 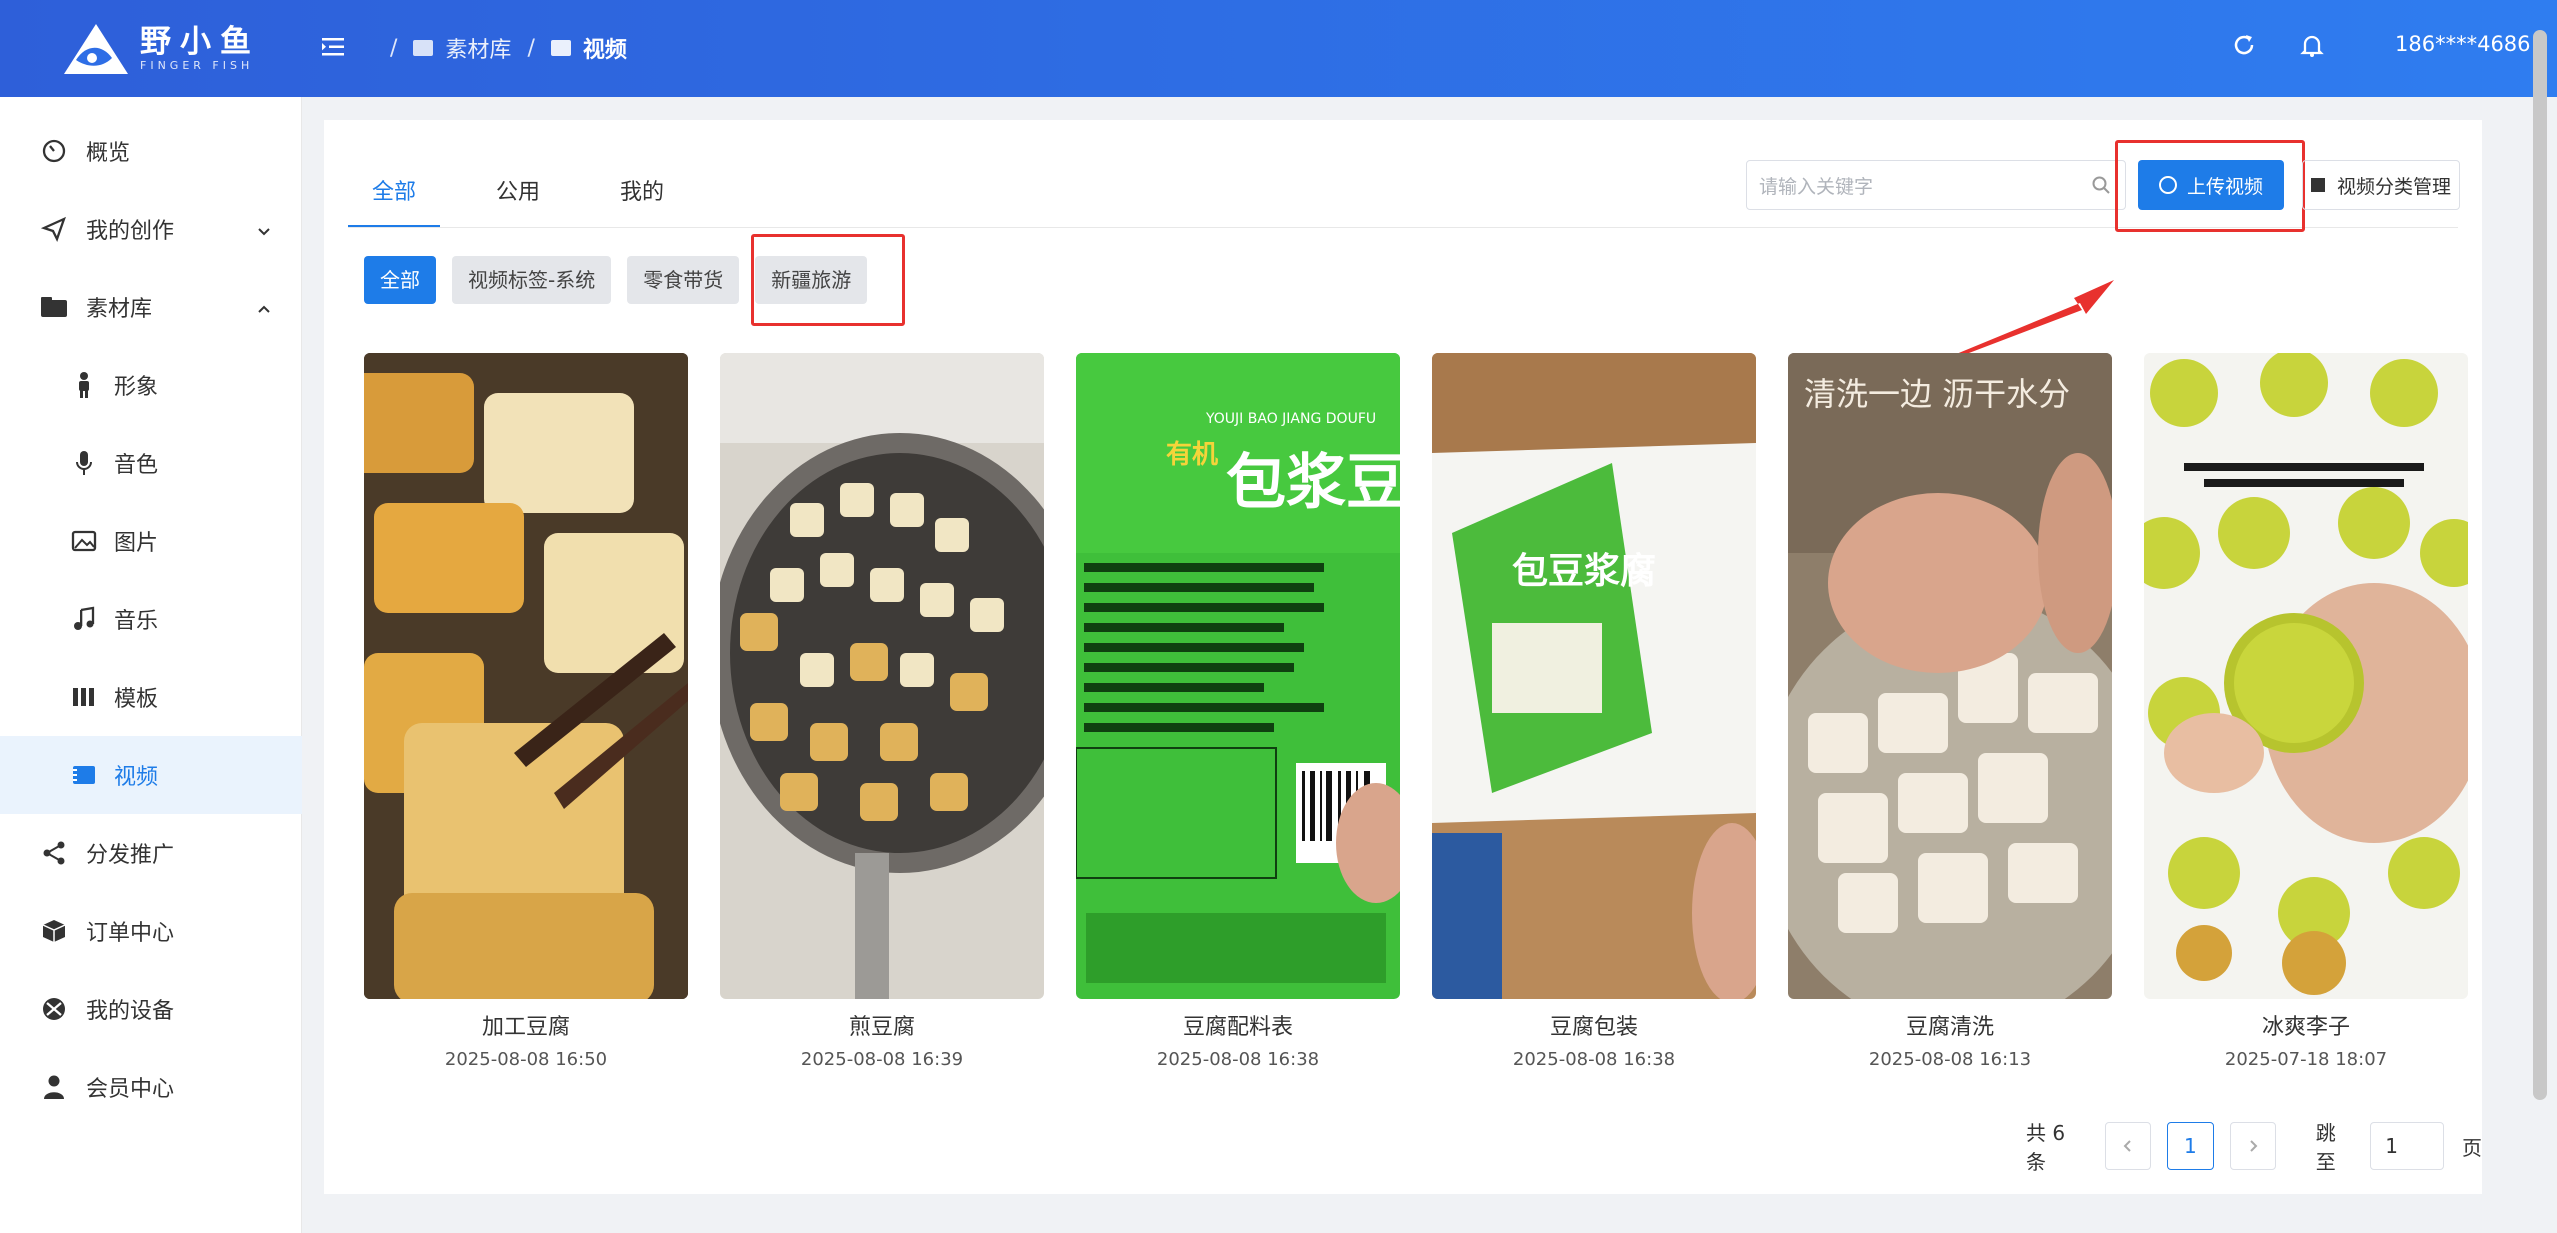 I want to click on dashboard-icon, so click(x=54, y=151).